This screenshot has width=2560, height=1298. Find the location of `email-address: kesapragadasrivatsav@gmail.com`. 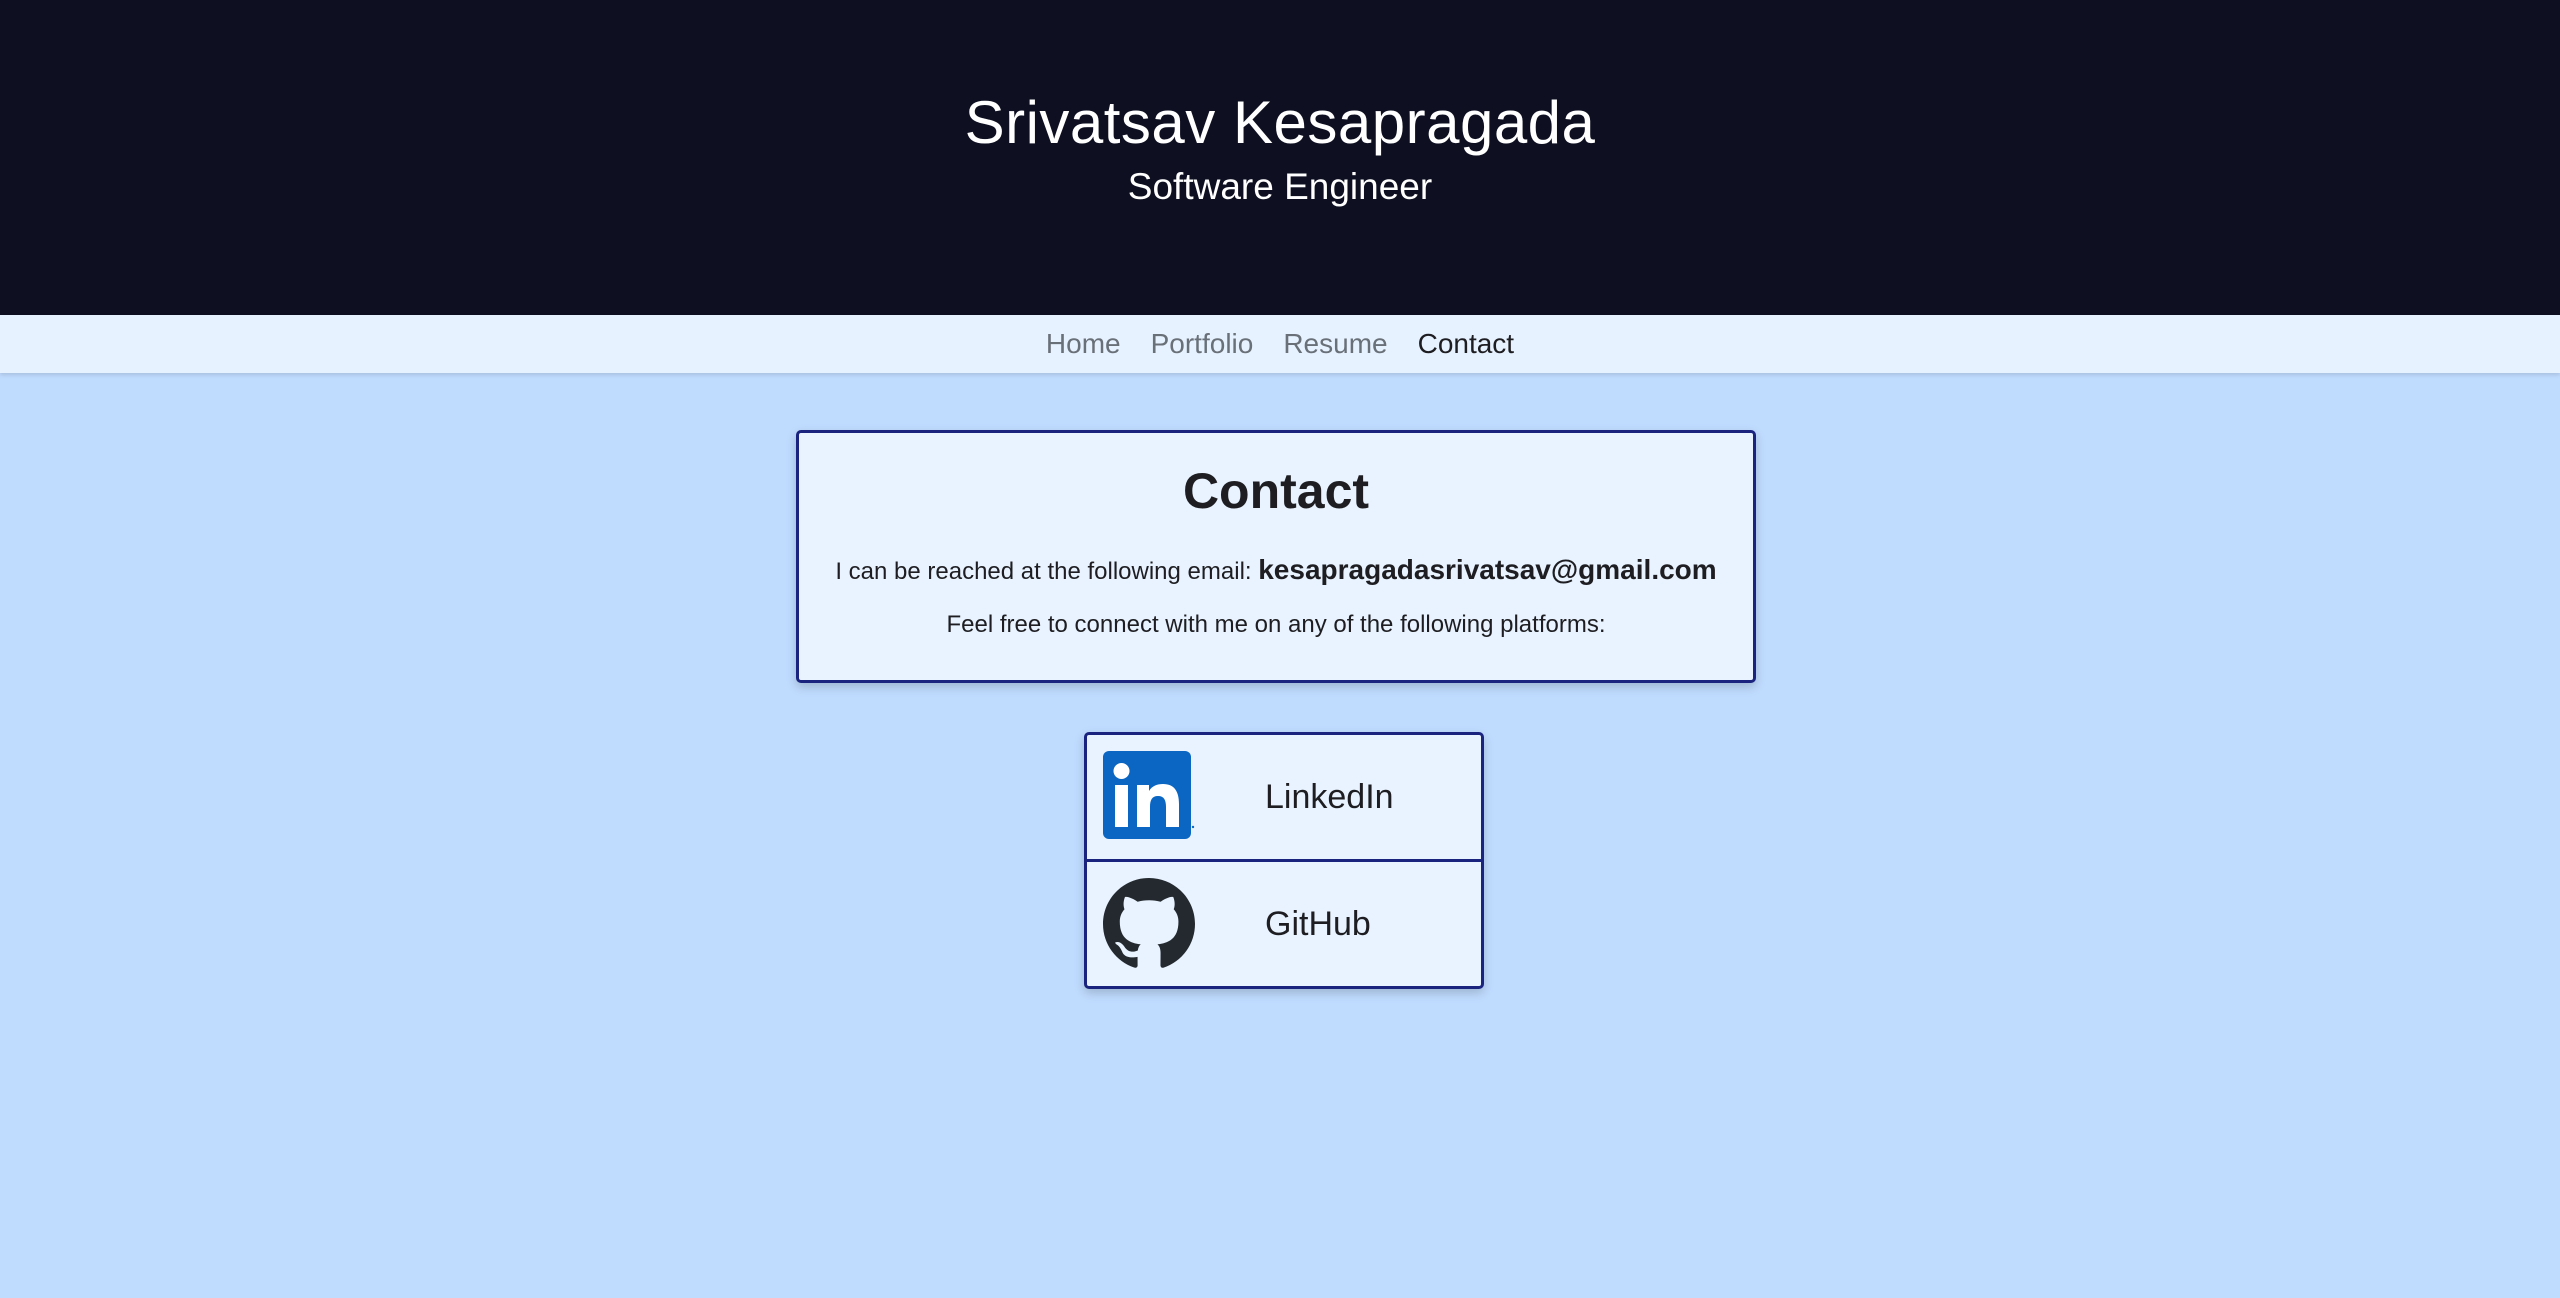

email-address: kesapragadasrivatsav@gmail.com is located at coordinates (1487, 569).